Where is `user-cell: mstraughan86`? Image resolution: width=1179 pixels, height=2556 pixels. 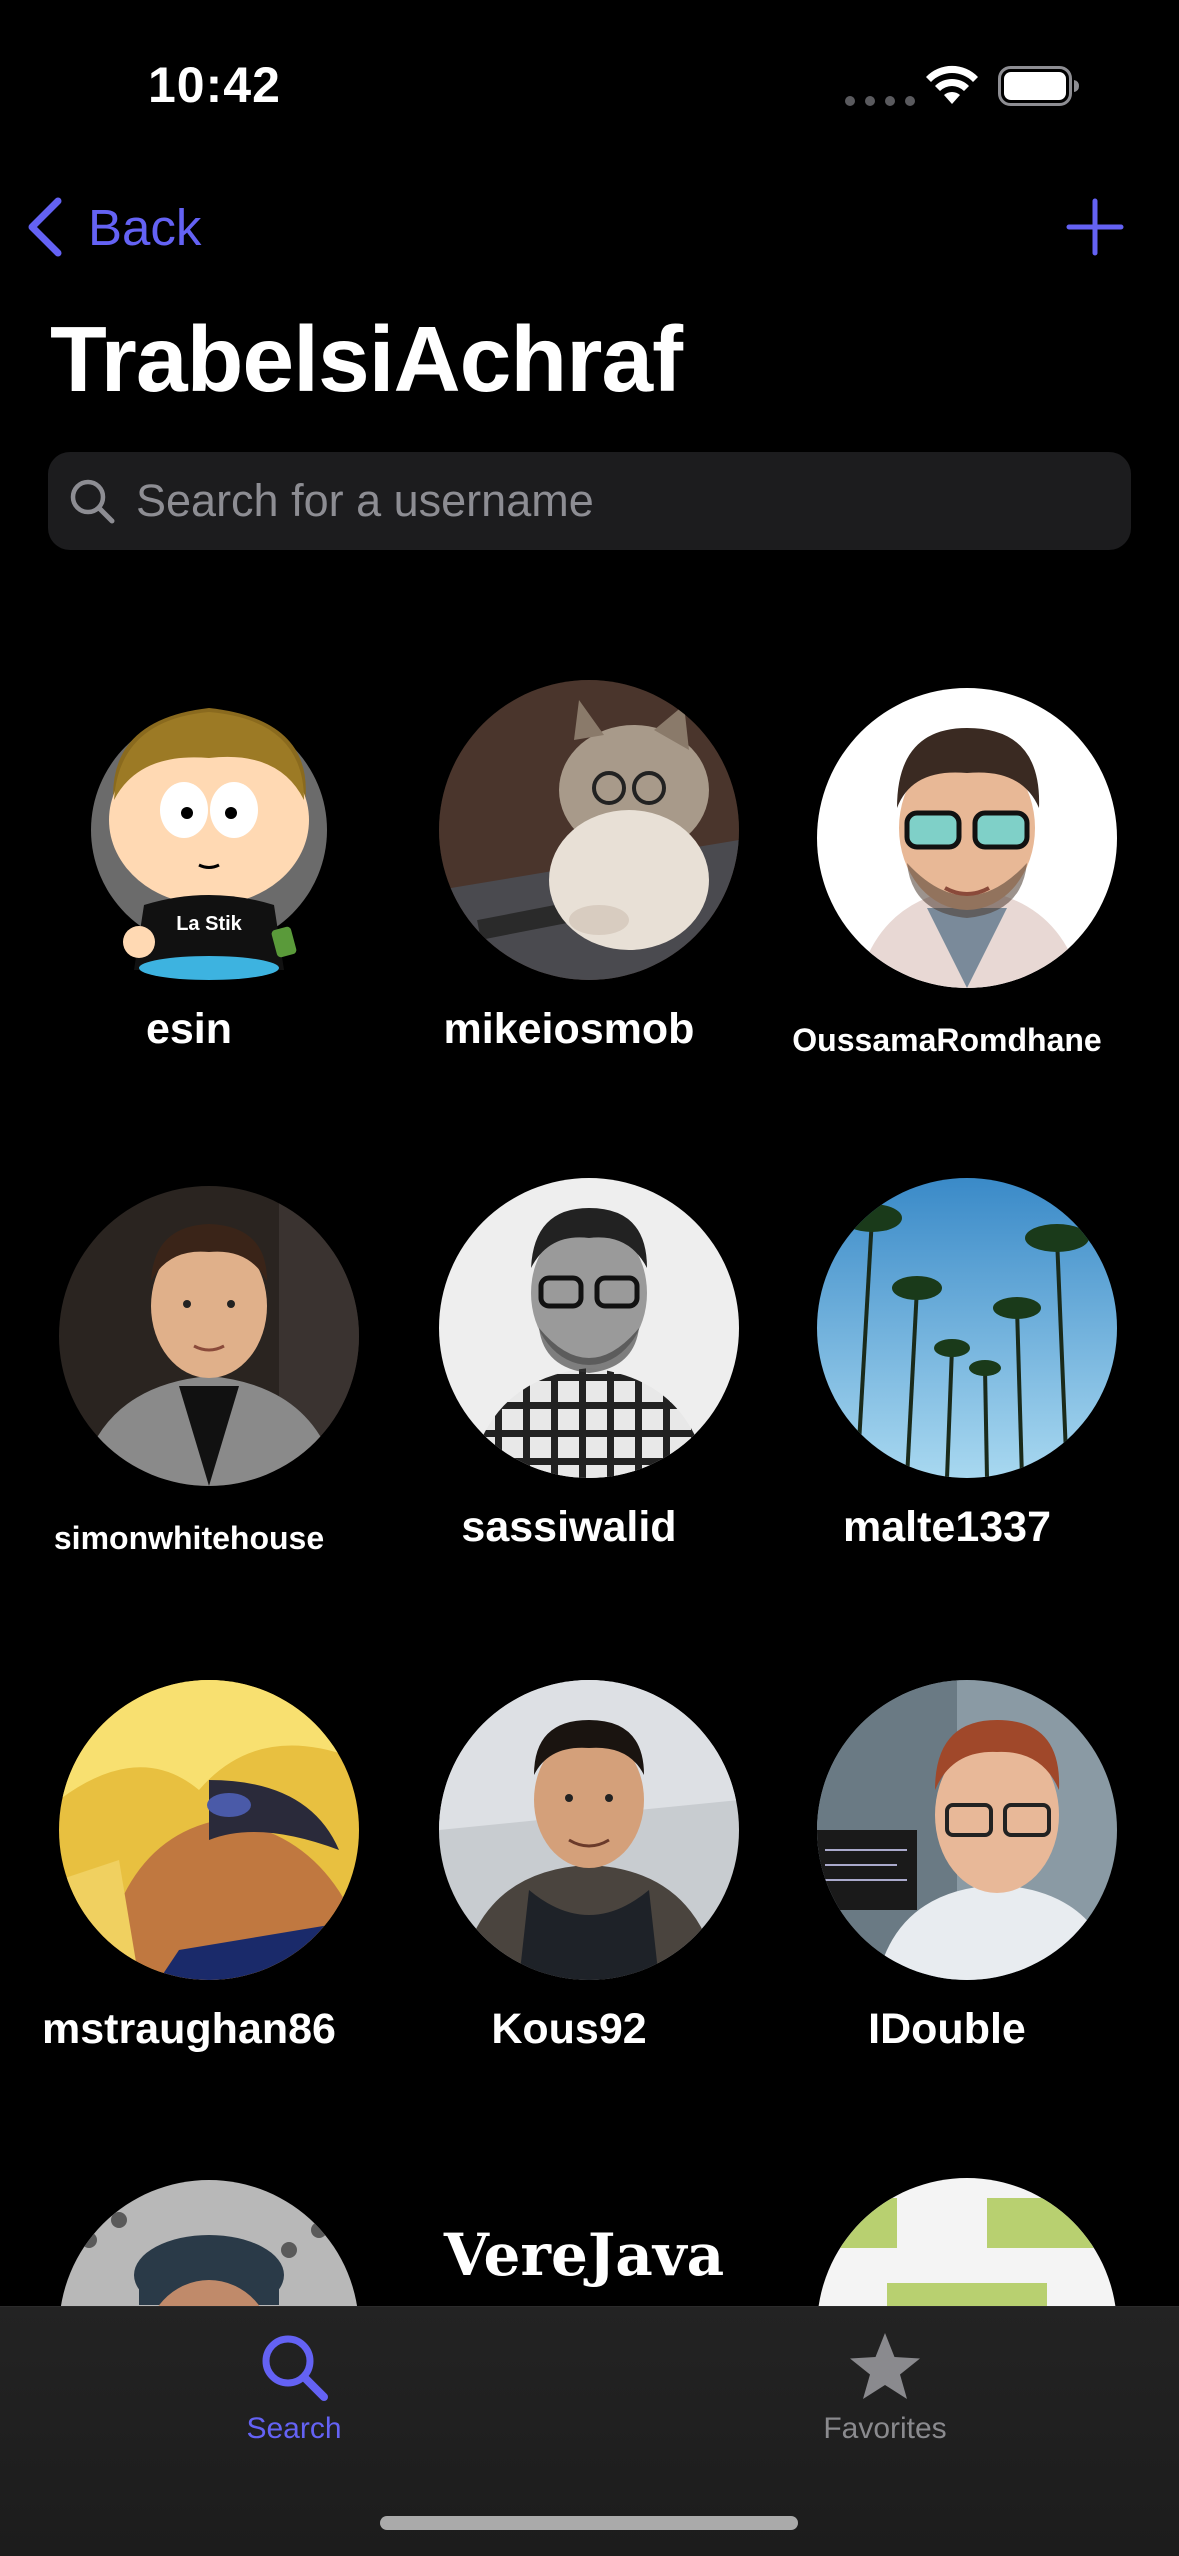
user-cell: mstraughan86 is located at coordinates (189, 1890).